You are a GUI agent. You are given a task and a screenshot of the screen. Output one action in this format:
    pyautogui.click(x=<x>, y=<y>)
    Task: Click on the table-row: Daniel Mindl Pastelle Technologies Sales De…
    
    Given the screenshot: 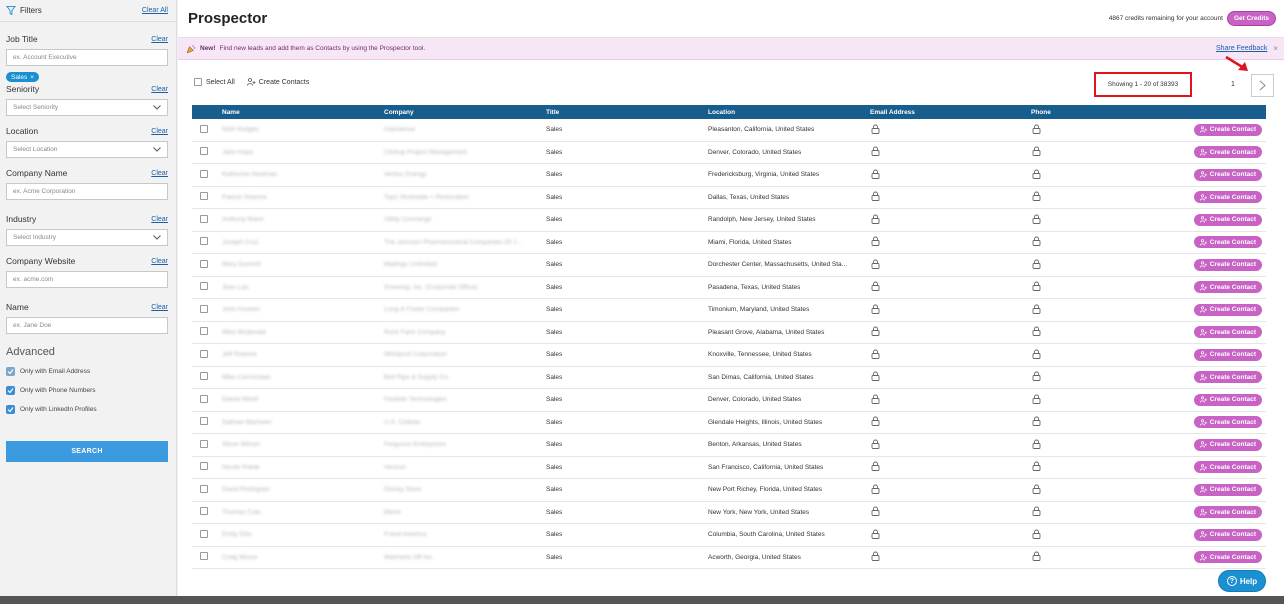 What is the action you would take?
    pyautogui.click(x=729, y=400)
    